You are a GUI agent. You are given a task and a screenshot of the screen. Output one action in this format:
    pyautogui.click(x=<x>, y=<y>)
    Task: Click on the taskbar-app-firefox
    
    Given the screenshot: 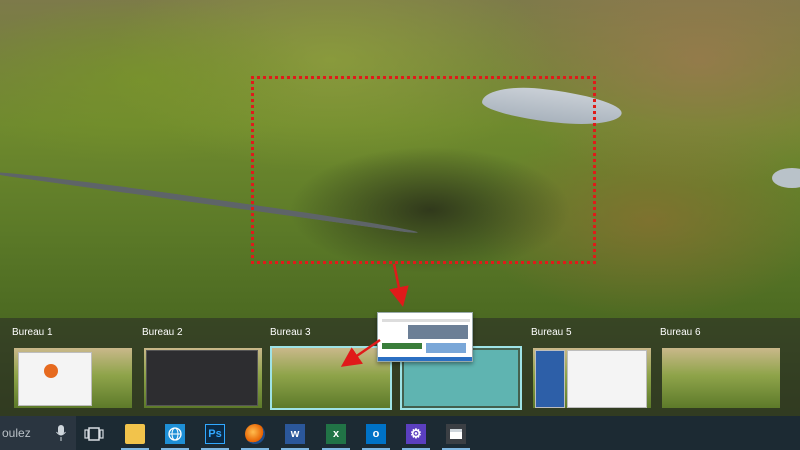 What is the action you would take?
    pyautogui.click(x=255, y=434)
    